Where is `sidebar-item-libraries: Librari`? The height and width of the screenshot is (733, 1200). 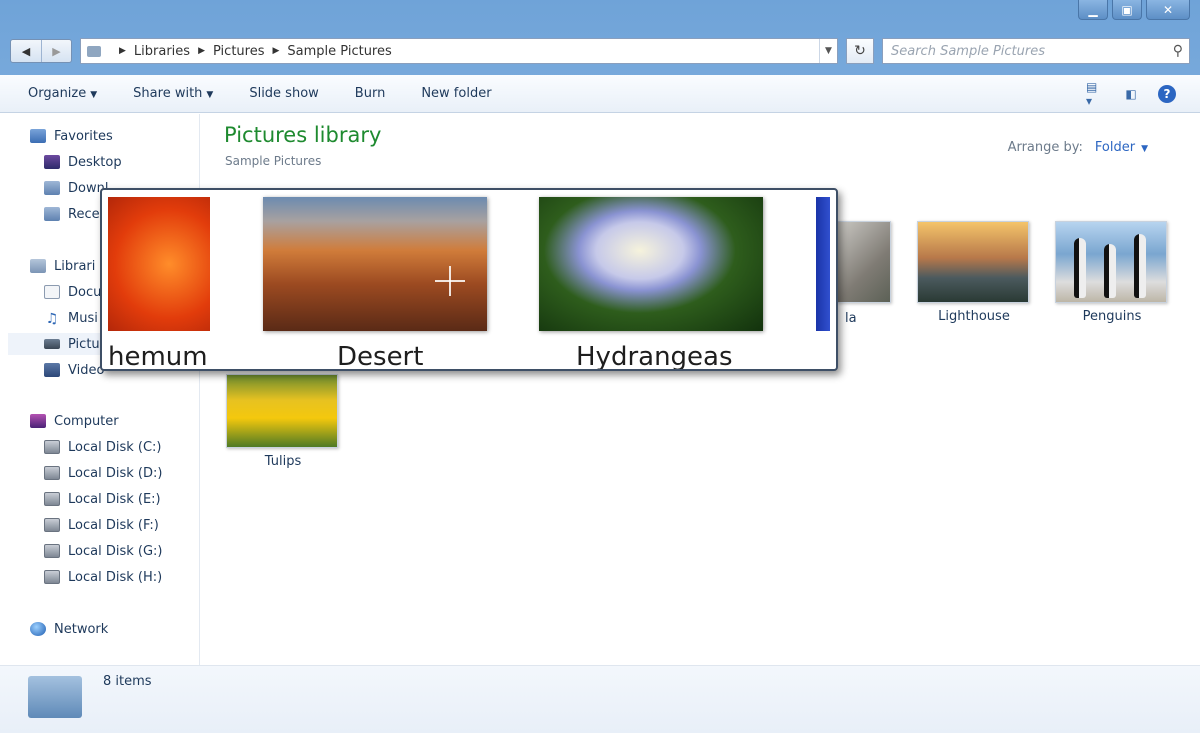
sidebar-item-libraries: Librari is located at coordinates (62, 266).